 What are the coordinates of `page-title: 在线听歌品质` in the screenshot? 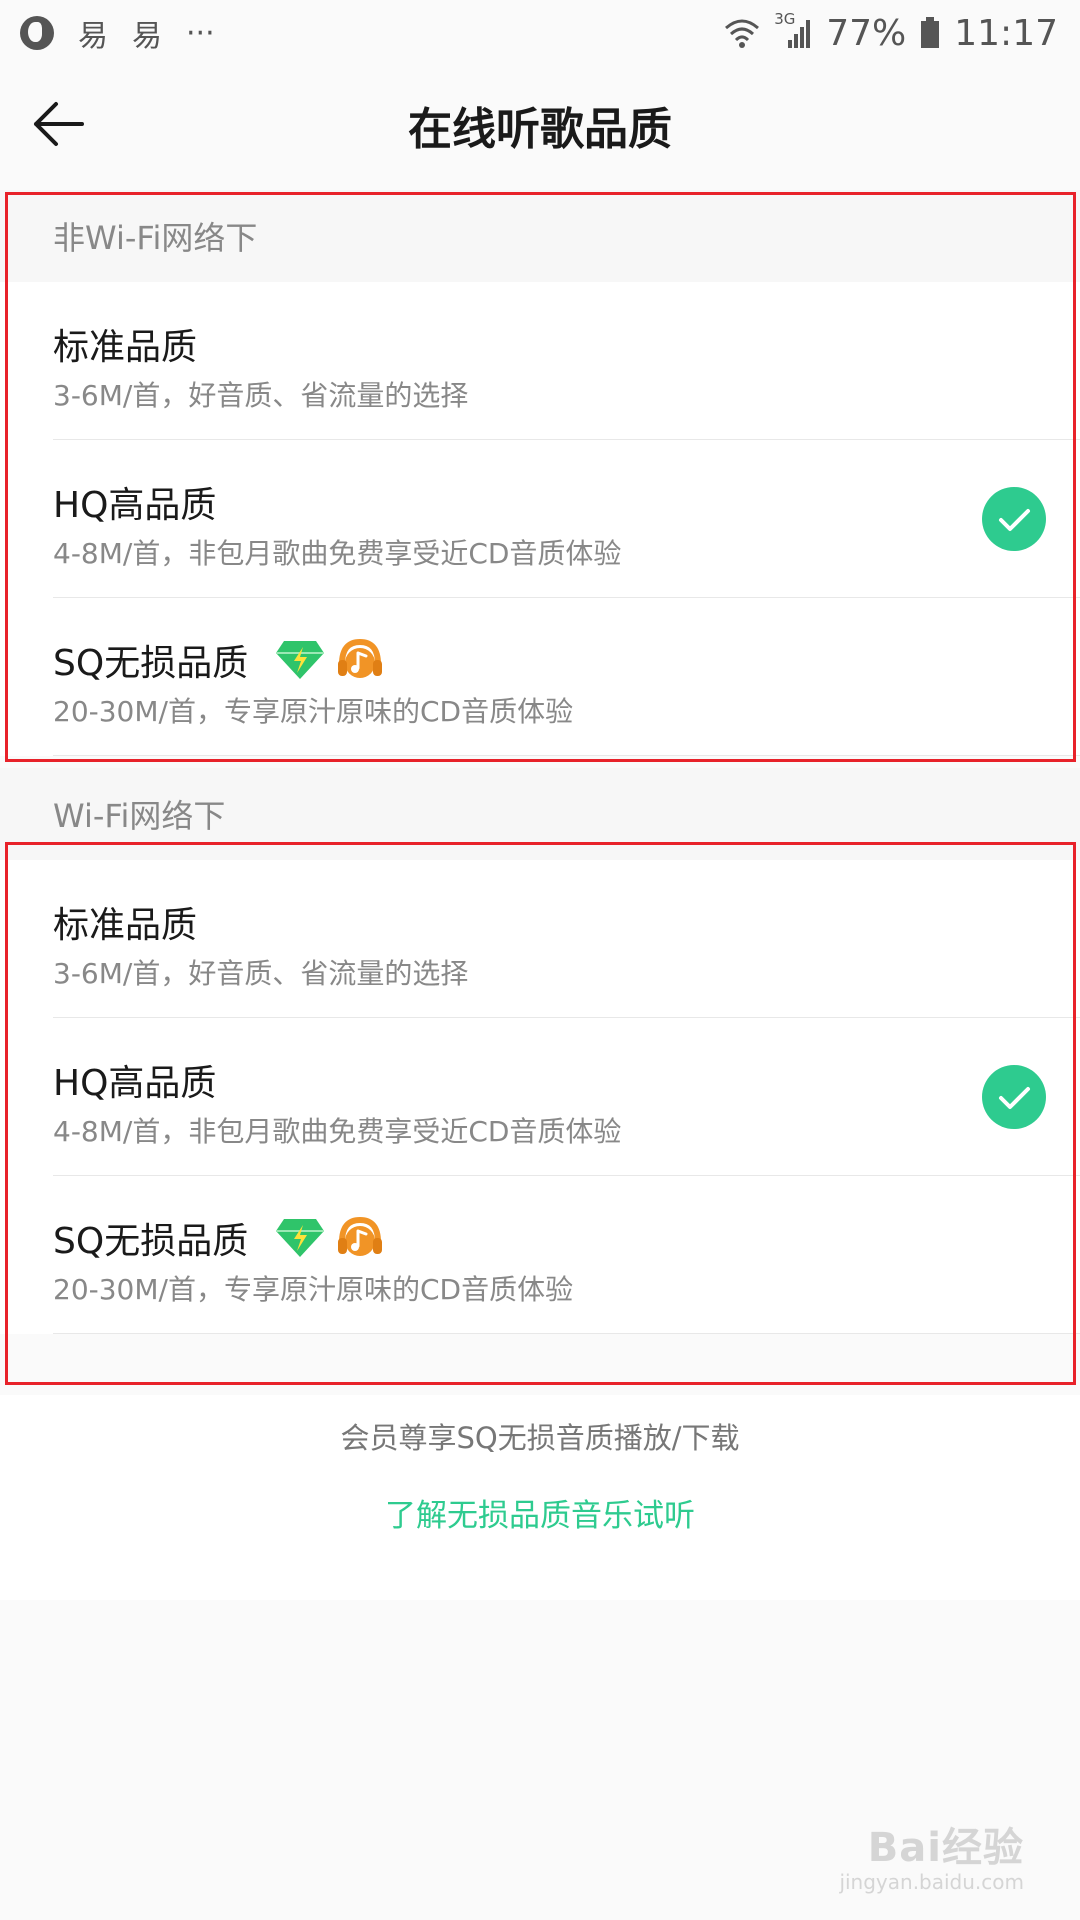 It's located at (540, 129).